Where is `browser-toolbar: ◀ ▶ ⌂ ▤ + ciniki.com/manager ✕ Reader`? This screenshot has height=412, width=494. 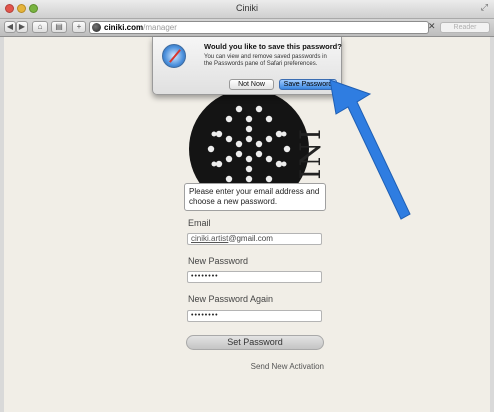 browser-toolbar: ◀ ▶ ⌂ ▤ + ciniki.com/manager ✕ Reader is located at coordinates (247, 28).